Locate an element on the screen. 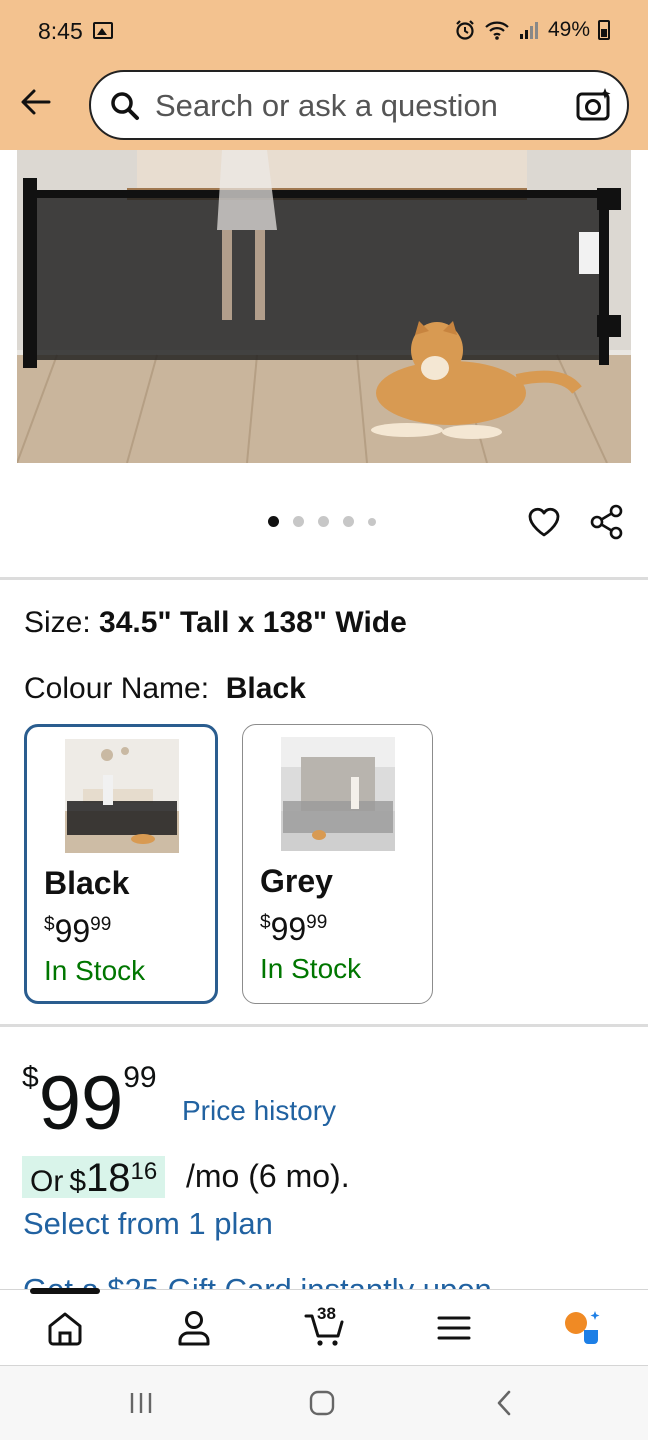 This screenshot has width=648, height=1440. variant-name: Grey is located at coordinates (296, 881).